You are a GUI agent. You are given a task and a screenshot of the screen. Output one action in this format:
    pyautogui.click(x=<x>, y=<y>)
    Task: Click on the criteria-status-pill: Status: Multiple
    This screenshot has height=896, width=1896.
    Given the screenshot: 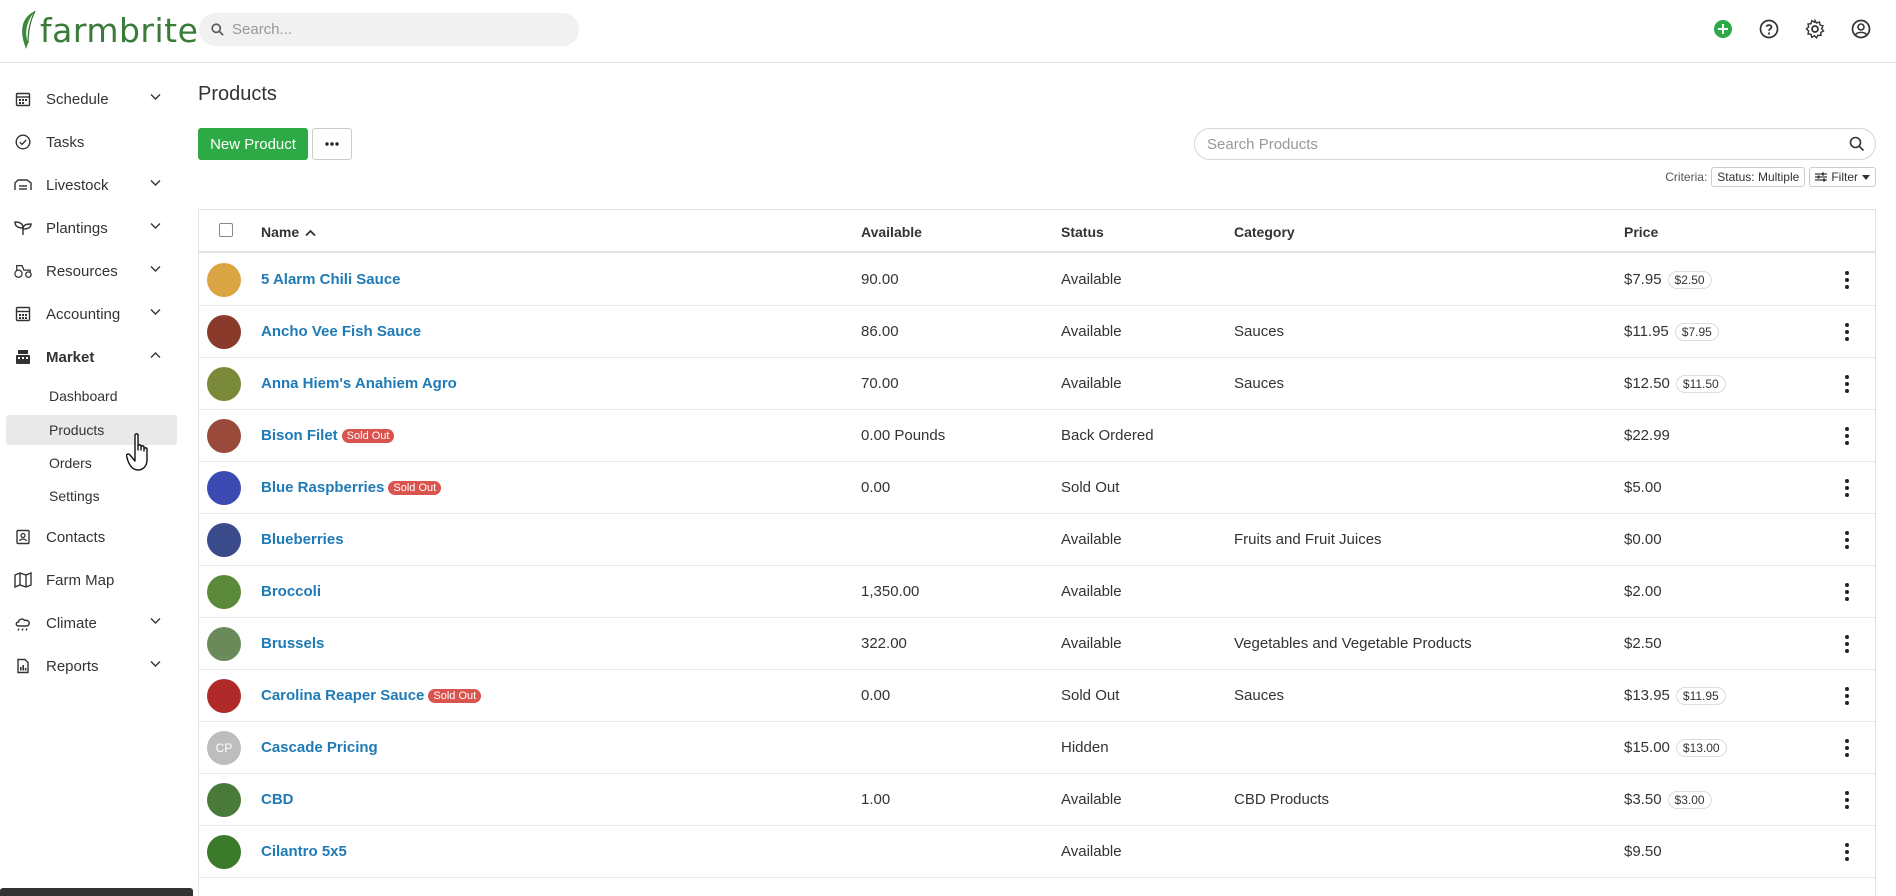 What is the action you would take?
    pyautogui.click(x=1758, y=177)
    